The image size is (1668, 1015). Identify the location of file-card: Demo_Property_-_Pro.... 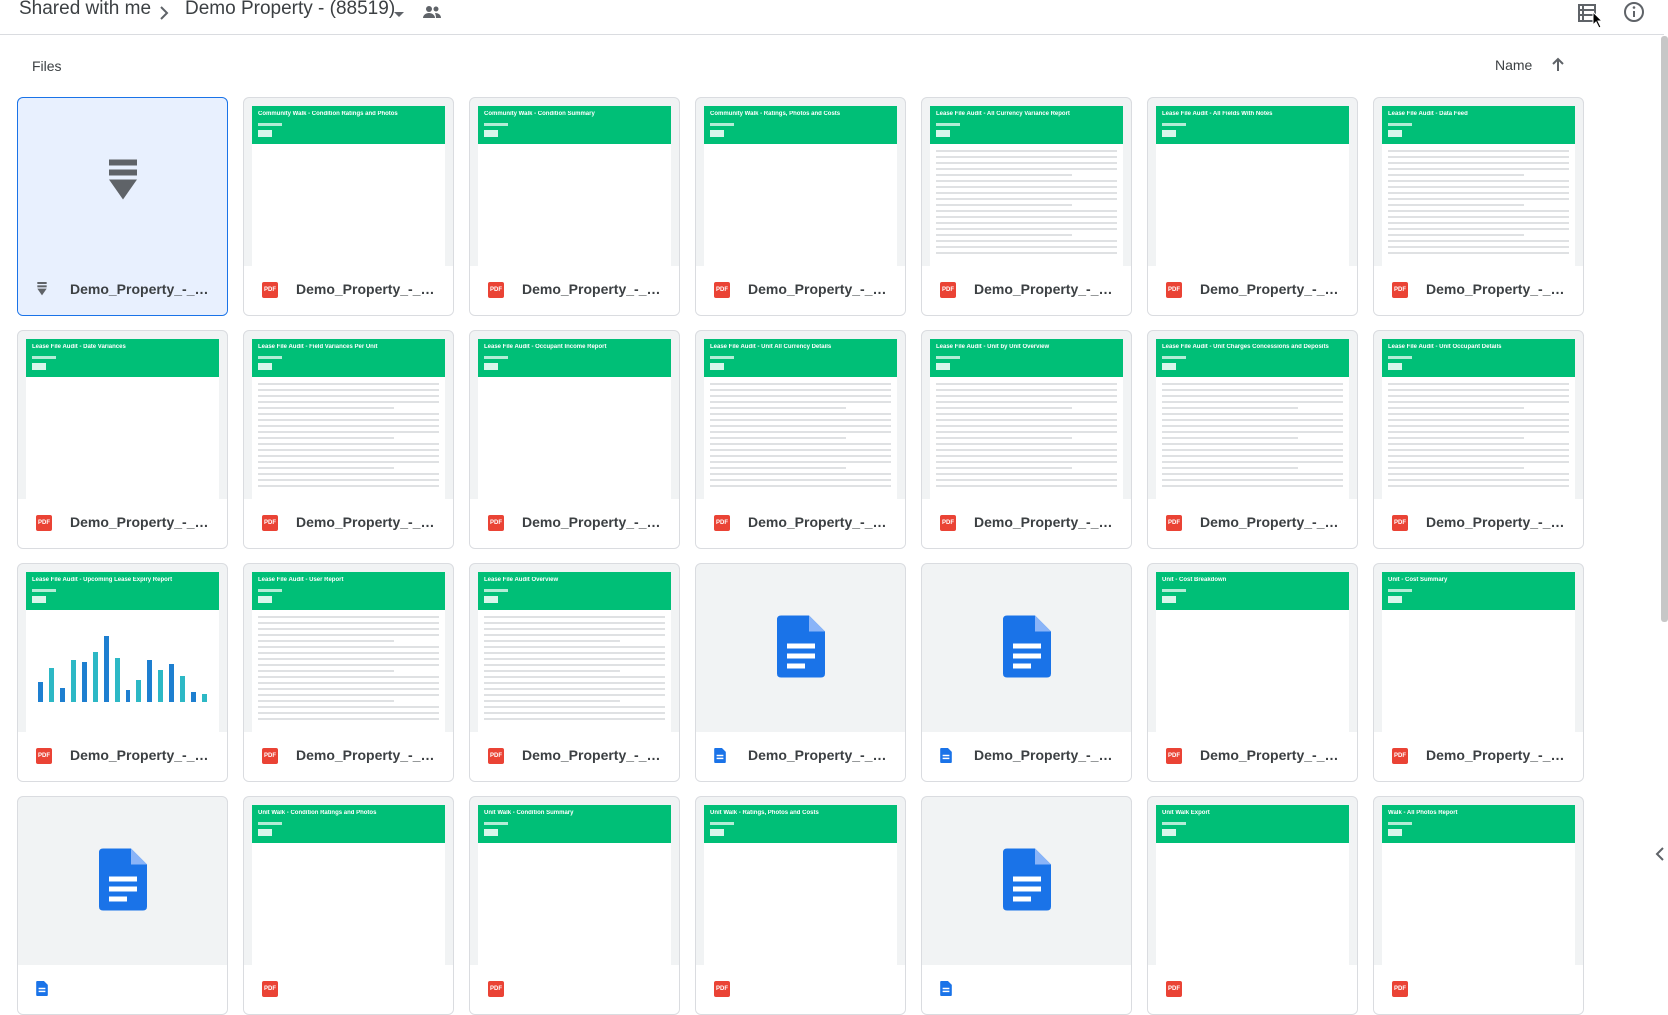
(800, 672).